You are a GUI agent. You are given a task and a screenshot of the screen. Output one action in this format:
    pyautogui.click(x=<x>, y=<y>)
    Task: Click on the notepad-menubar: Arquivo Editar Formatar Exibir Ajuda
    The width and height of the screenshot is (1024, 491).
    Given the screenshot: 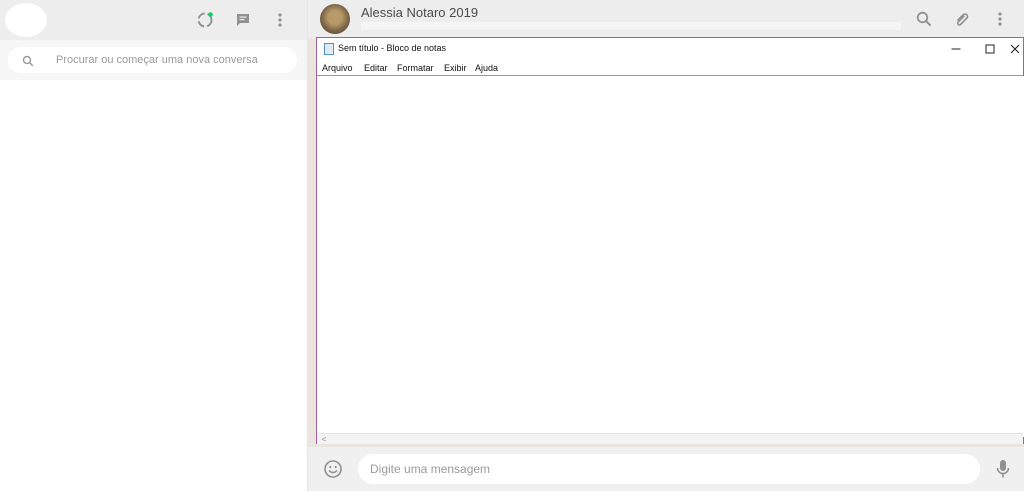 What is the action you would take?
    pyautogui.click(x=670, y=68)
    